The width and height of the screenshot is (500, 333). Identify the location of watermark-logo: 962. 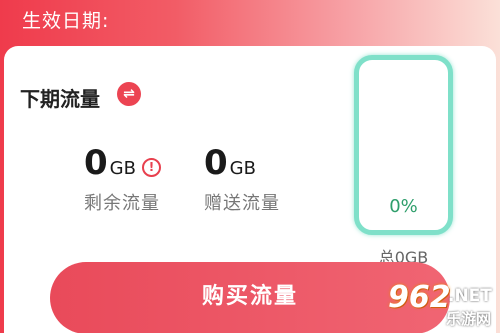
(419, 297).